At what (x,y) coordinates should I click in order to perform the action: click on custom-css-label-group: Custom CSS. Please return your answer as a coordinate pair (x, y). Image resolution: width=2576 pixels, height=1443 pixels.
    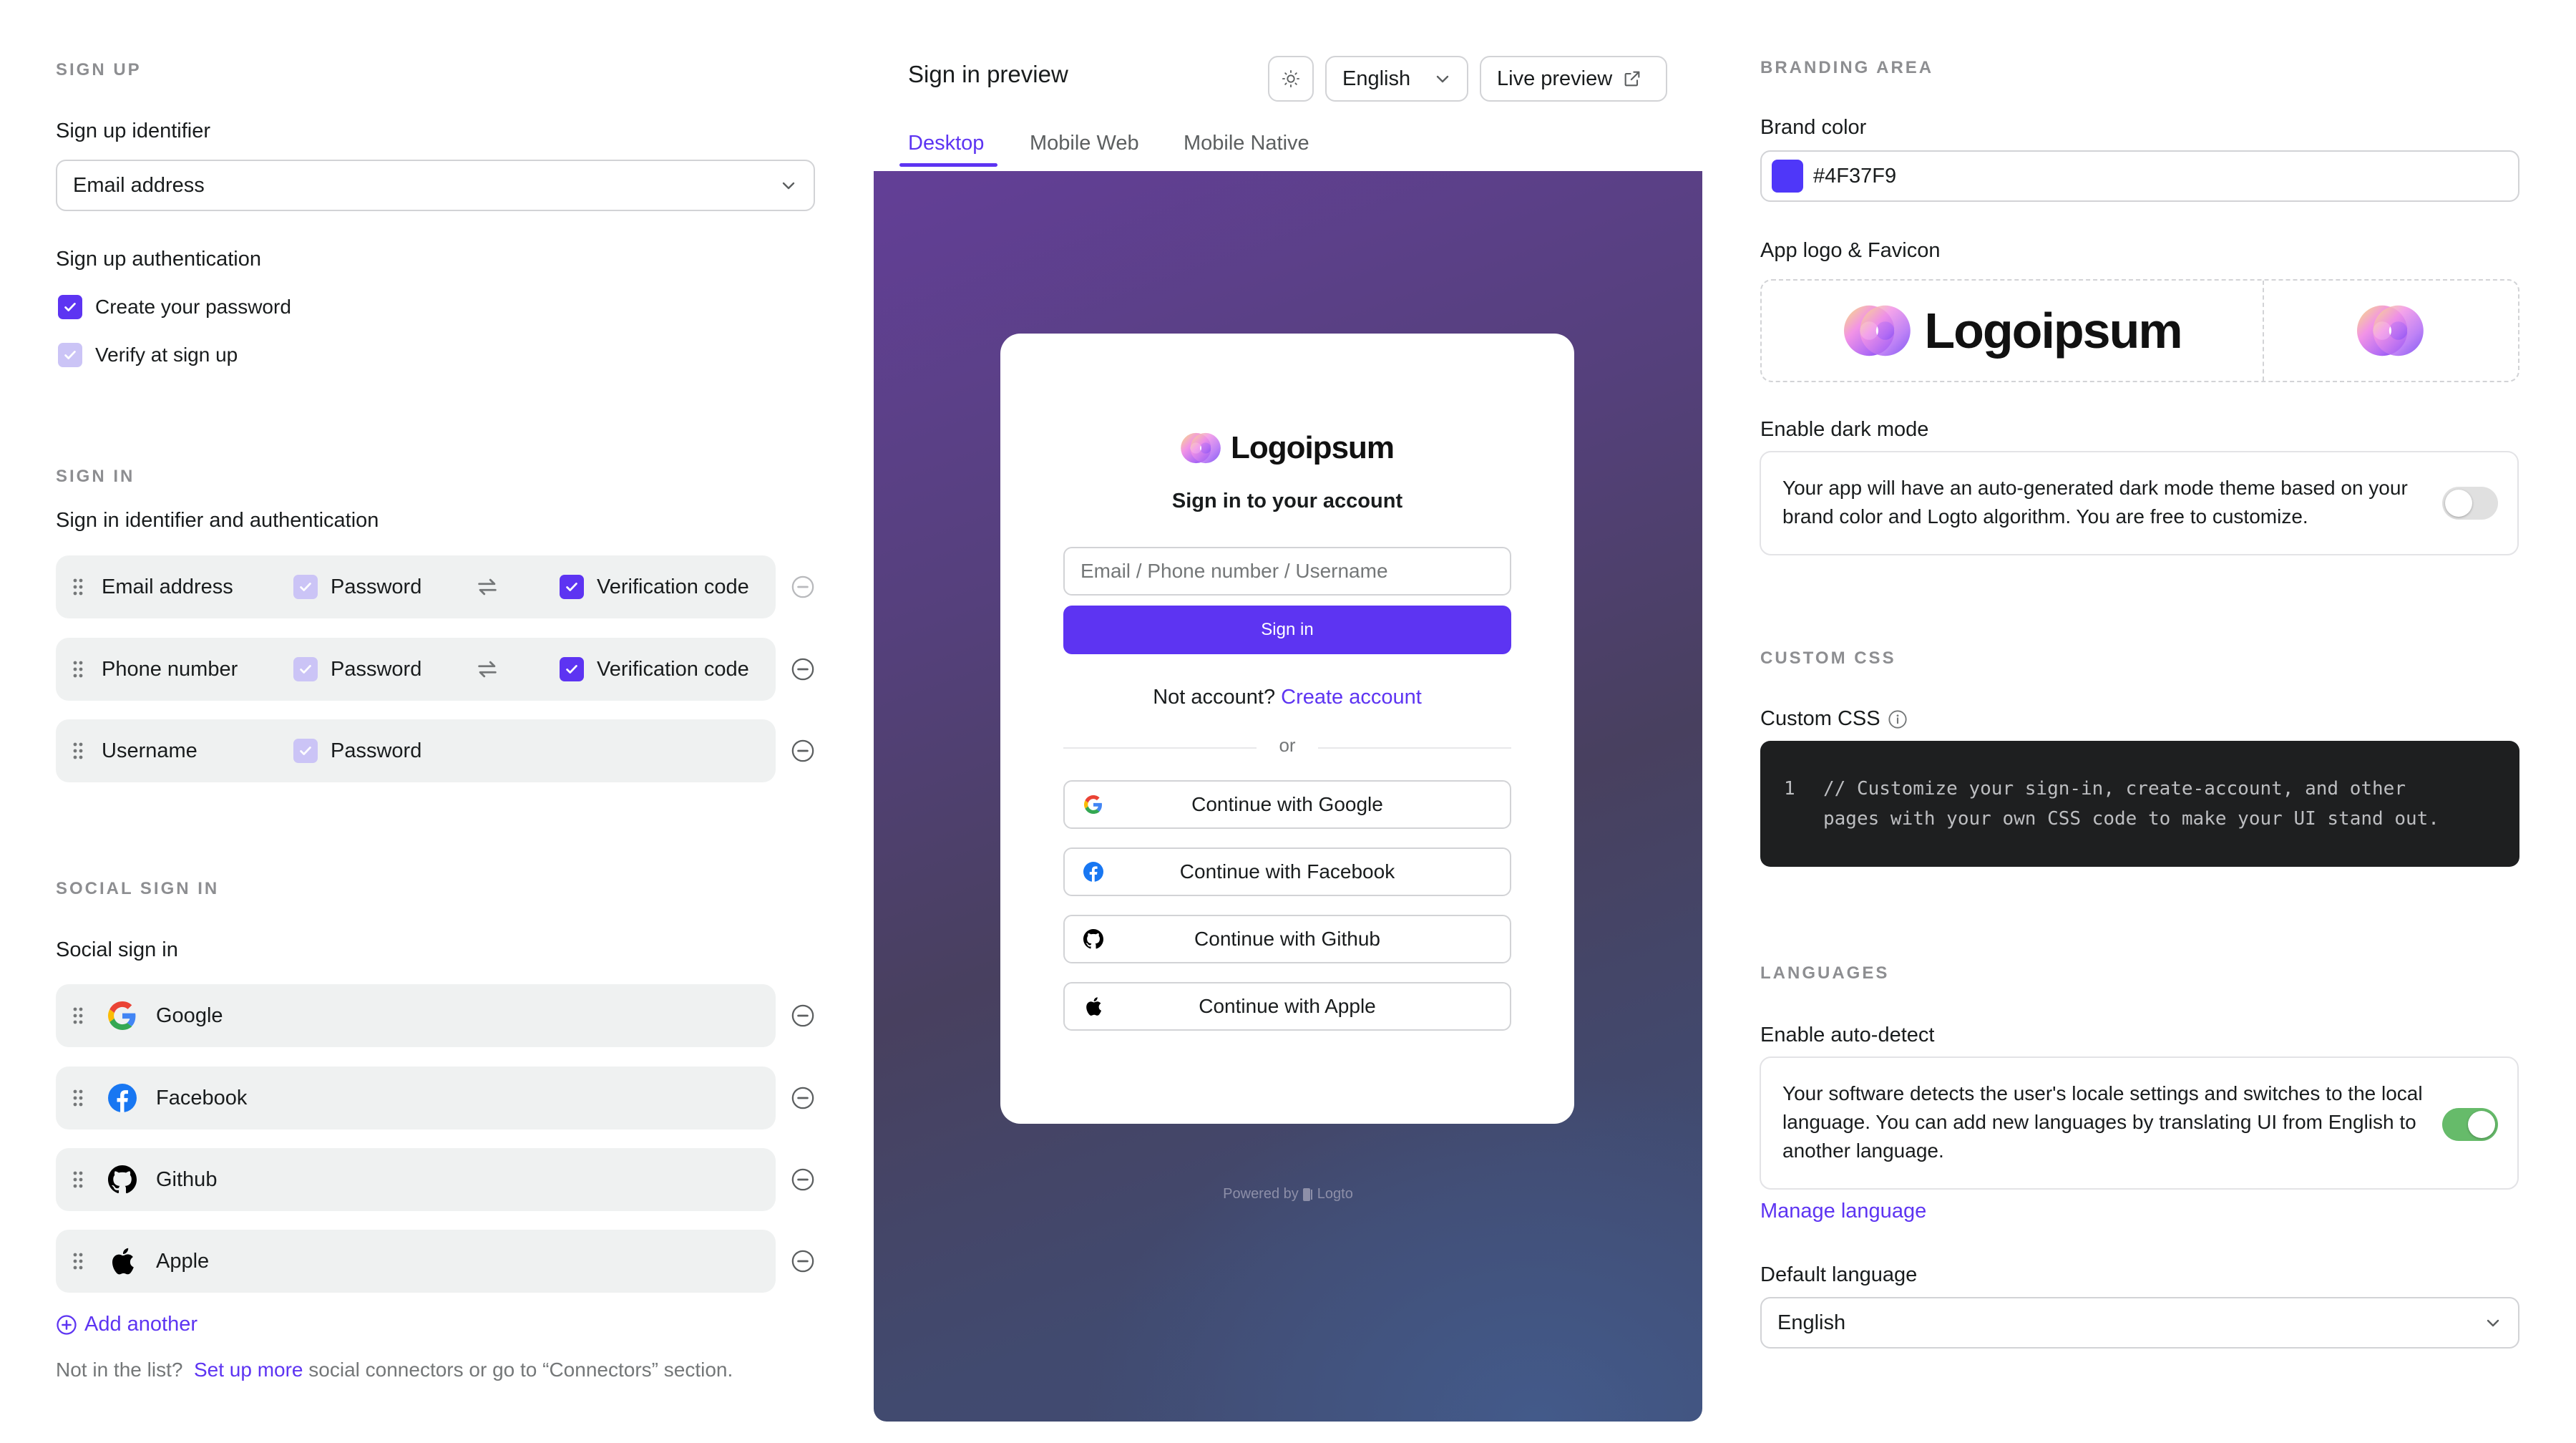
    Looking at the image, I should click on (1834, 719).